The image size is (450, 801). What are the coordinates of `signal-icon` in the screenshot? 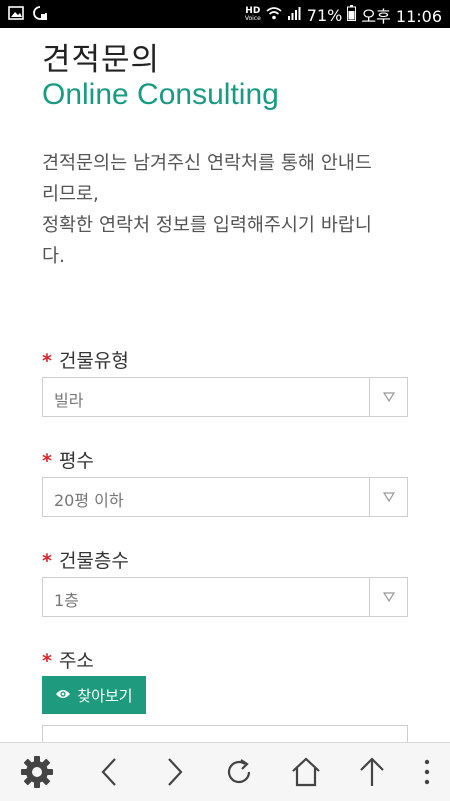 It's located at (294, 15).